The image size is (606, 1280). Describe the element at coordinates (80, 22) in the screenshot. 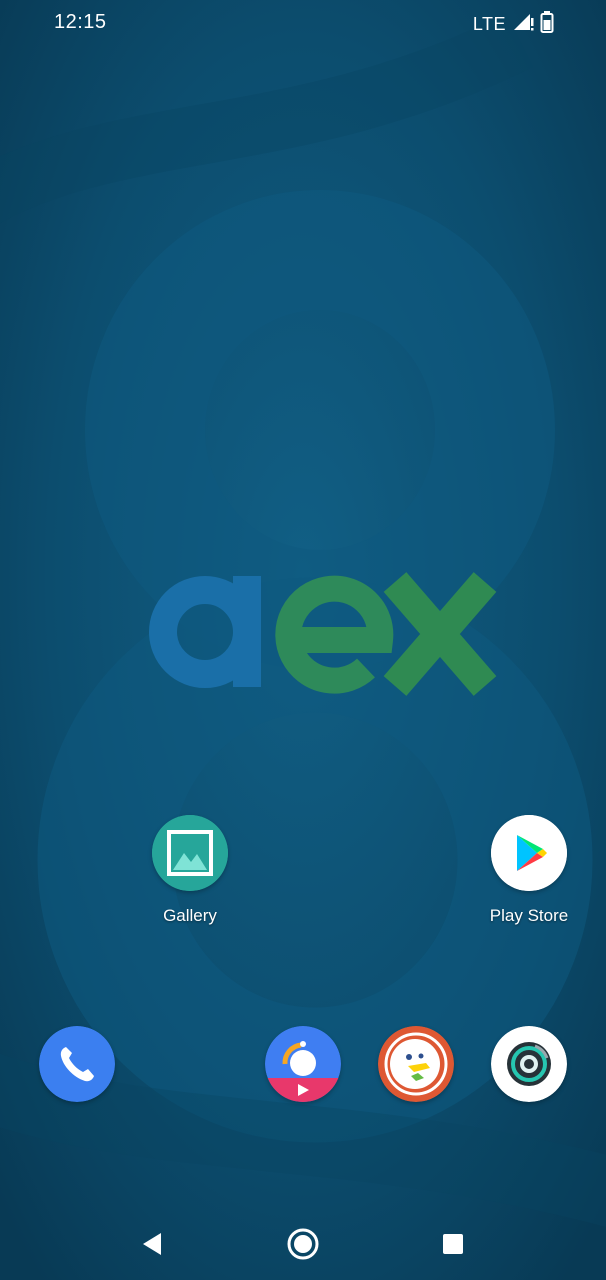

I see `status-time: 12:15` at that location.